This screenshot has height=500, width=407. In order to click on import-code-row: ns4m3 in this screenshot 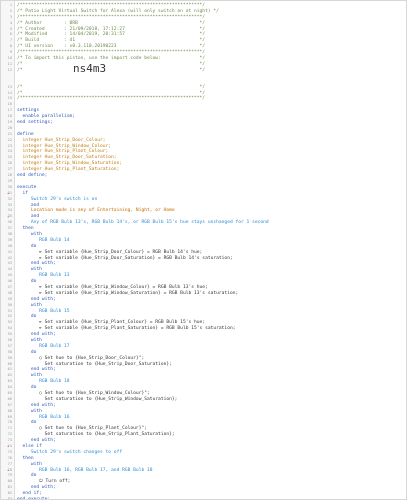, I will do `click(203, 74)`.